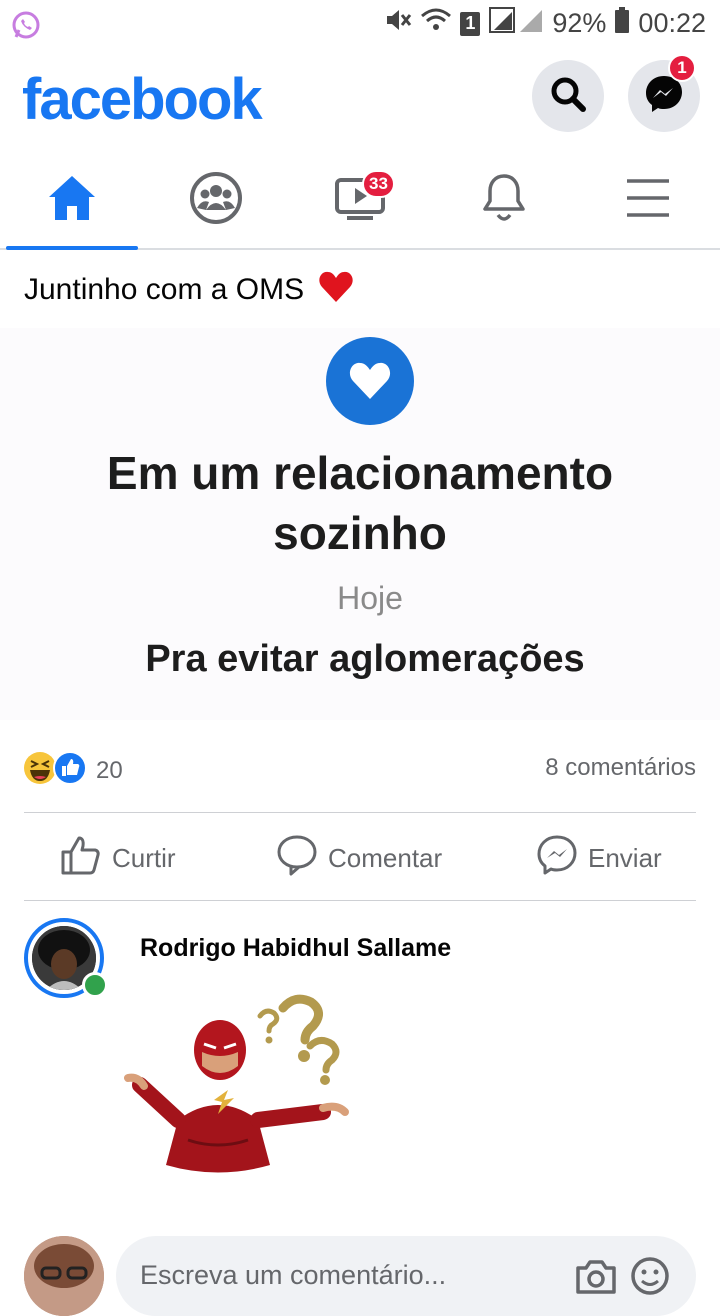 This screenshot has width=720, height=1316. Describe the element at coordinates (238, 1090) in the screenshot. I see `flash-sticker` at that location.